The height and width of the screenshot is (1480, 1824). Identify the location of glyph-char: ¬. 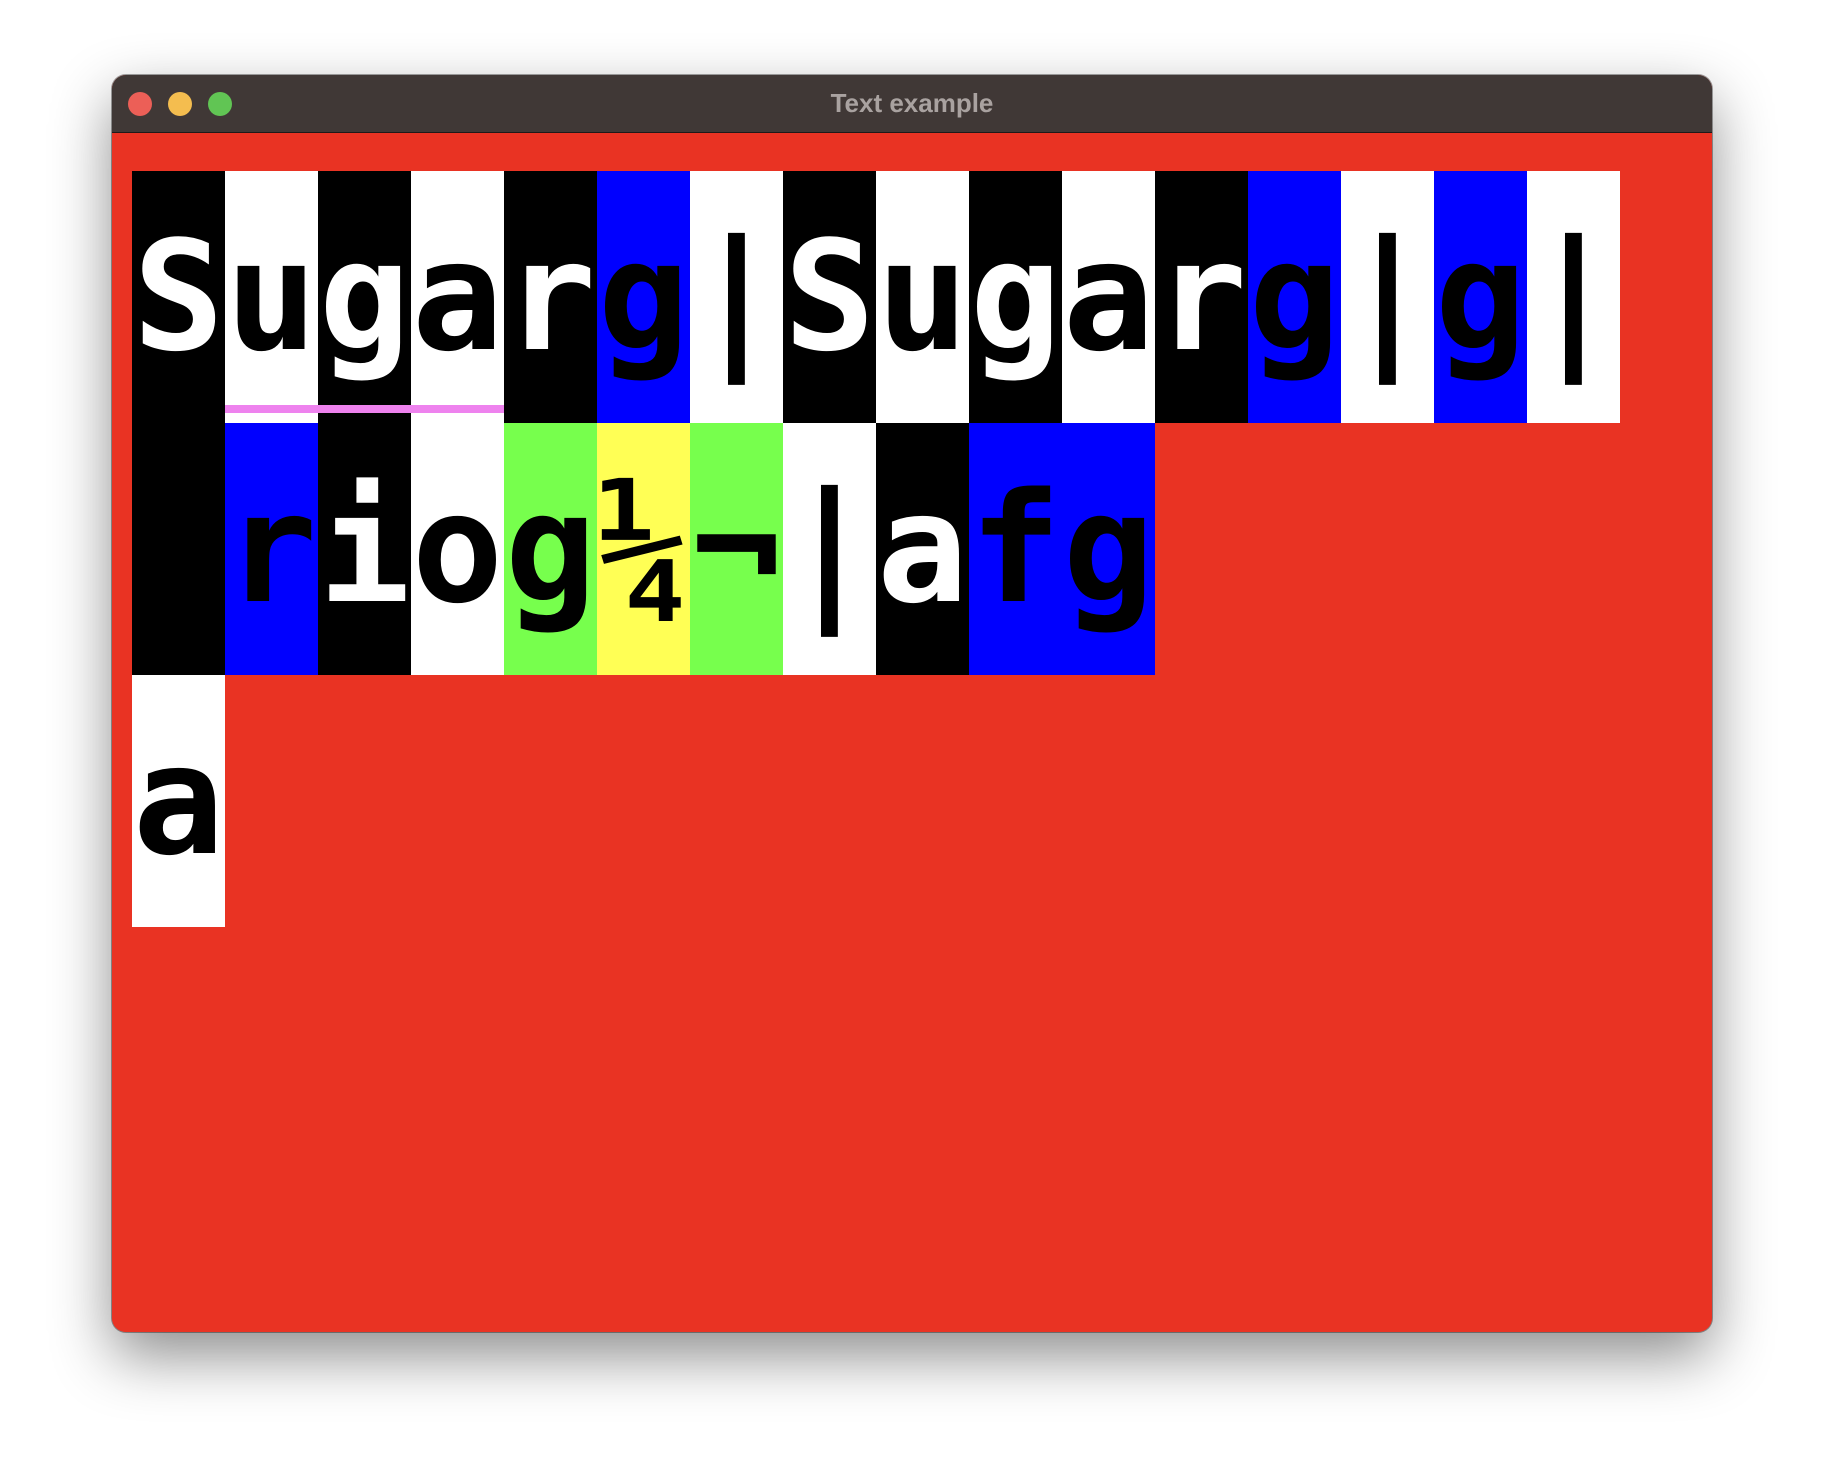
(736, 548).